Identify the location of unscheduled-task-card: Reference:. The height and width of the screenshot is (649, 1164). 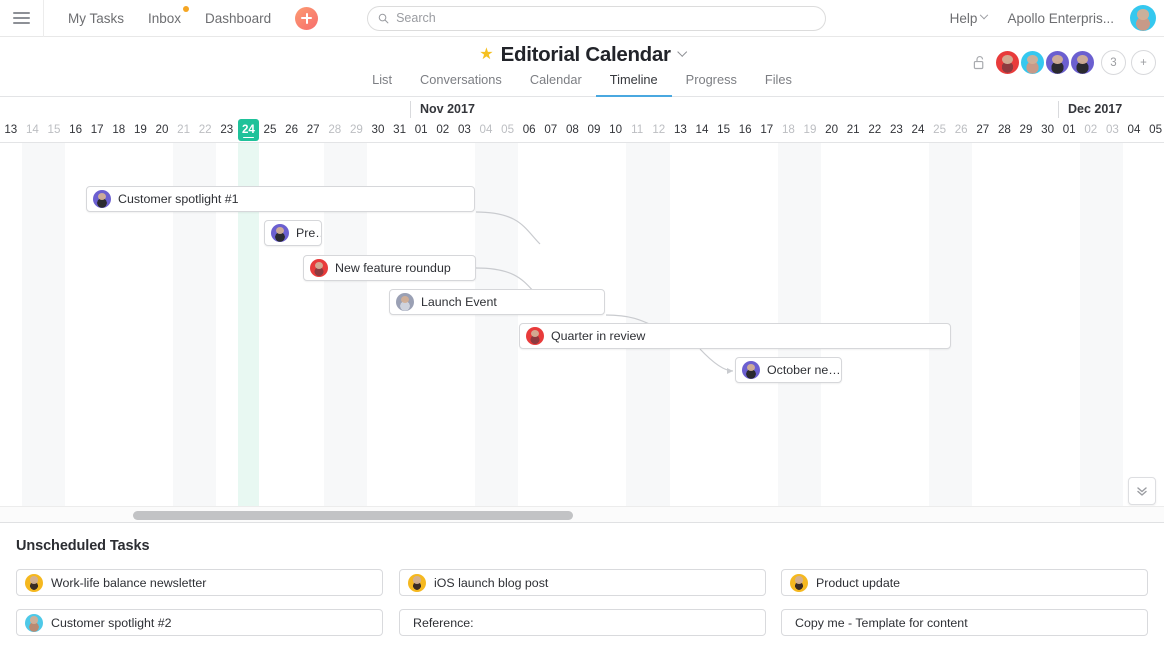
(582, 622).